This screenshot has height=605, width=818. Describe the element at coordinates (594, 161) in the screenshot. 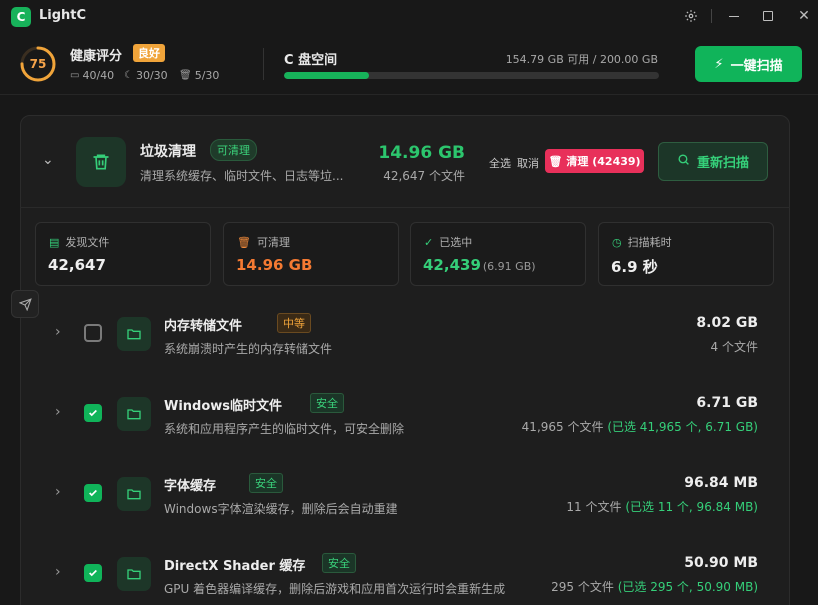

I see `clean-button: 🗑 清理 (42439)` at that location.